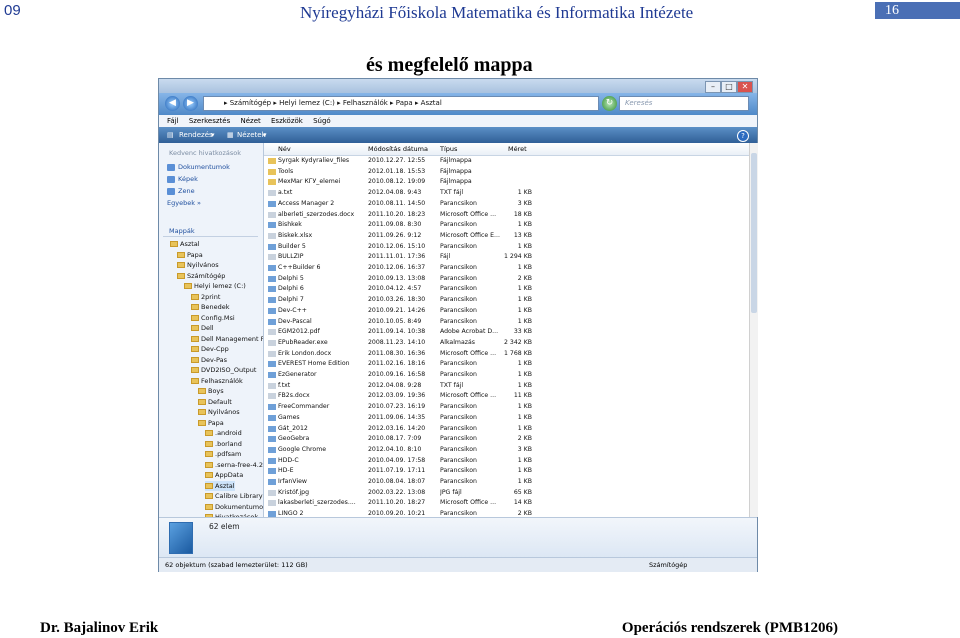 This screenshot has height=638, width=960. Describe the element at coordinates (464, 418) in the screenshot. I see `table-row: Games 2011.09.06. 14:35 Parancsikon 1 KB` at that location.